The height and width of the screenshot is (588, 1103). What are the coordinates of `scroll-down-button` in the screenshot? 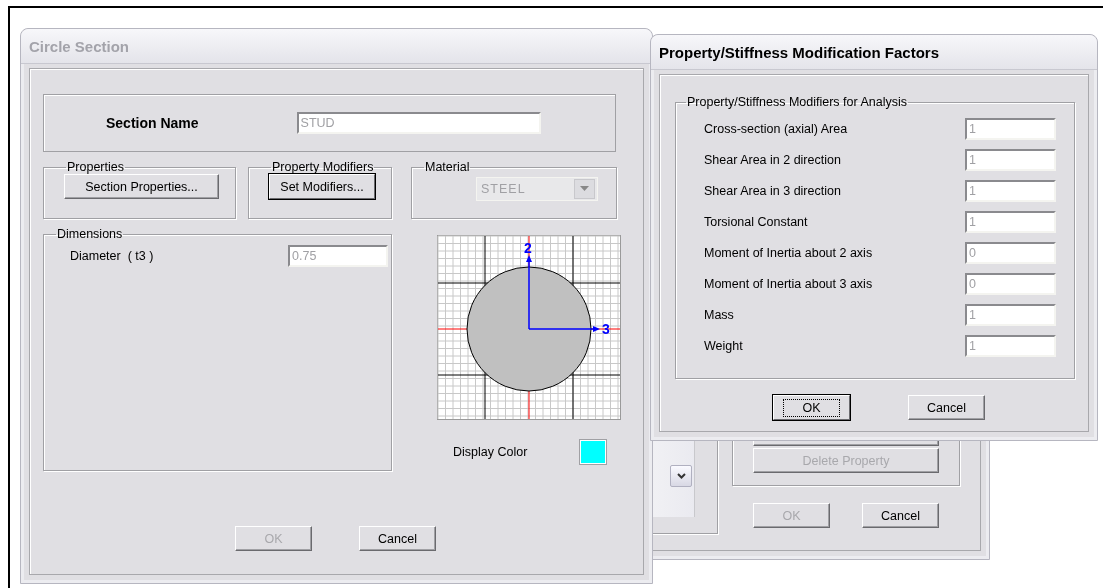 It's located at (681, 476).